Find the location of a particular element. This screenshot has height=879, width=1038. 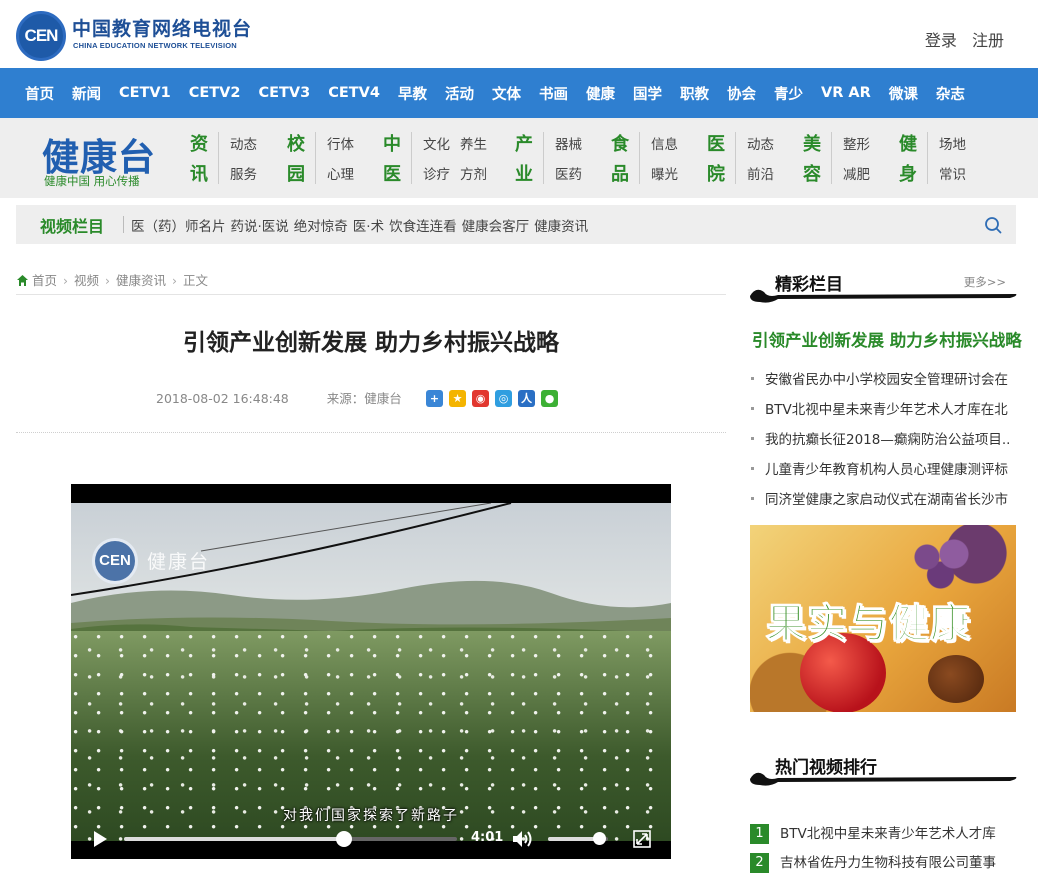

nav-item: 新闻 is located at coordinates (86, 93).